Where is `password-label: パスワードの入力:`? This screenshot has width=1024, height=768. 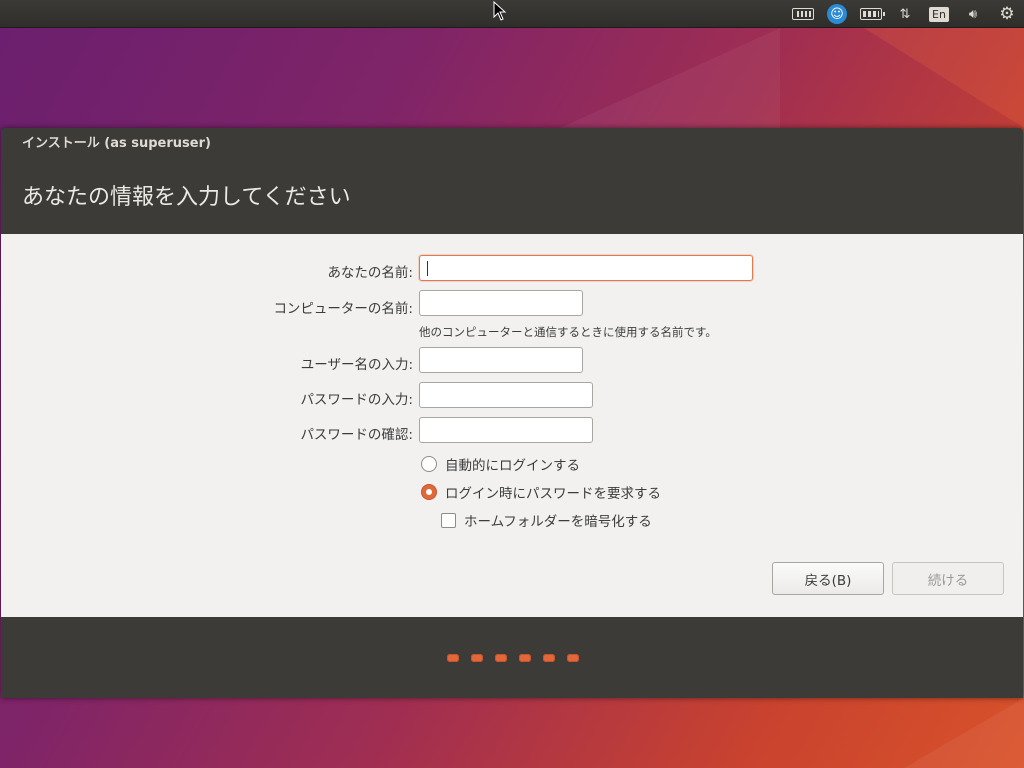 password-label: パスワードの入力: is located at coordinates (356, 400).